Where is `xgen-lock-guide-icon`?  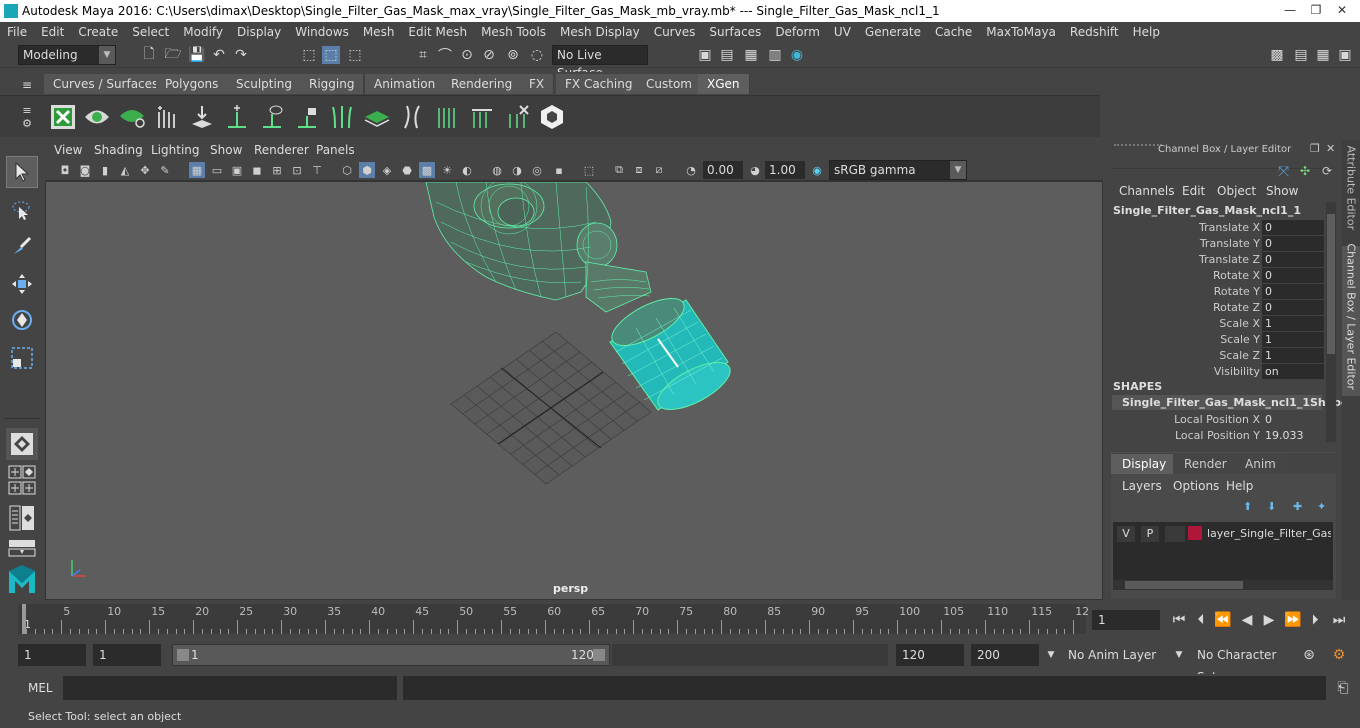 xgen-lock-guide-icon is located at coordinates (307, 117).